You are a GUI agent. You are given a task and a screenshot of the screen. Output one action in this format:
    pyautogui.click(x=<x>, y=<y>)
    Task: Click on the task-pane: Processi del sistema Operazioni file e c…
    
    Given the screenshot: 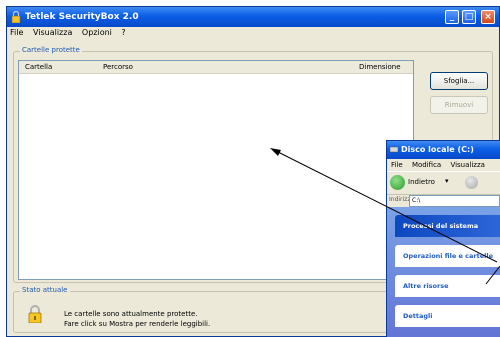 What is the action you would take?
    pyautogui.click(x=443, y=272)
    